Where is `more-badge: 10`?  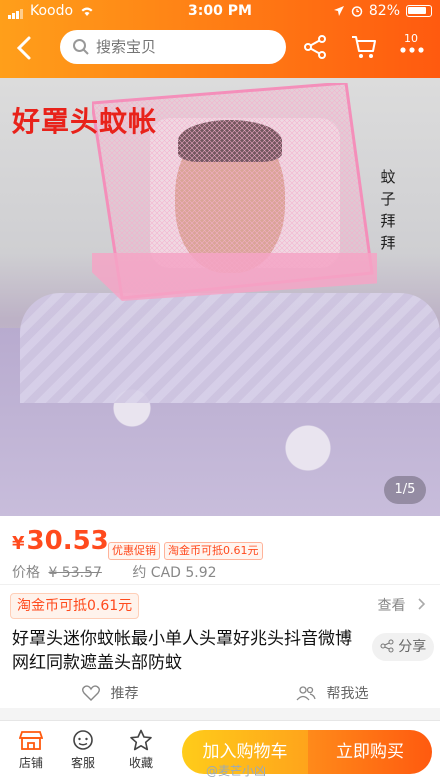
more-badge: 10 is located at coordinates (411, 38).